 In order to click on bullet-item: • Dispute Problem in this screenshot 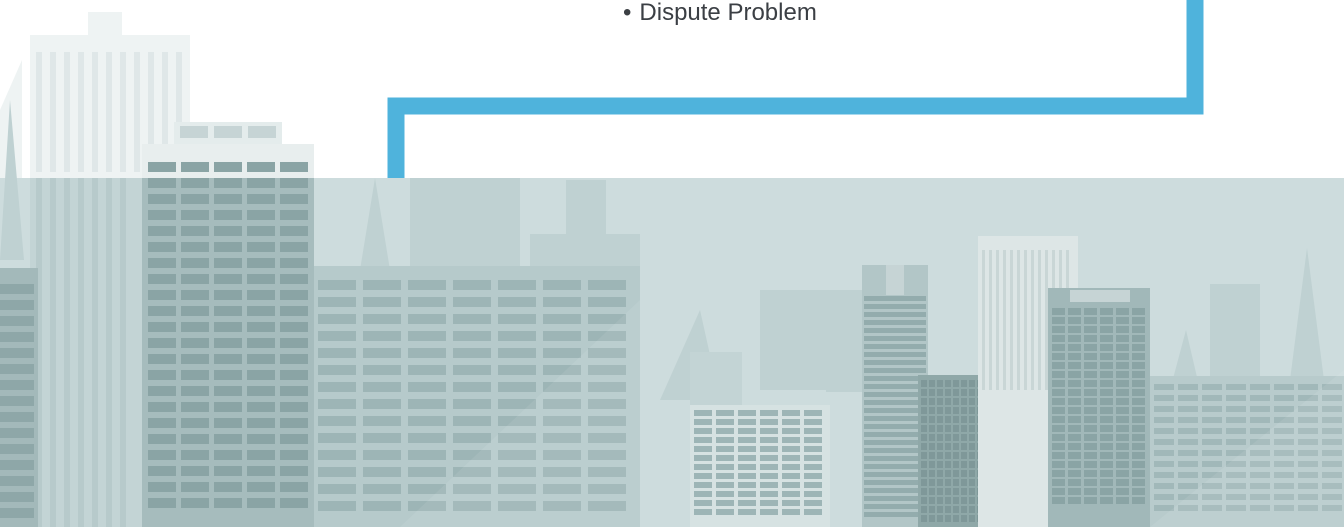, I will do `click(720, 14)`.